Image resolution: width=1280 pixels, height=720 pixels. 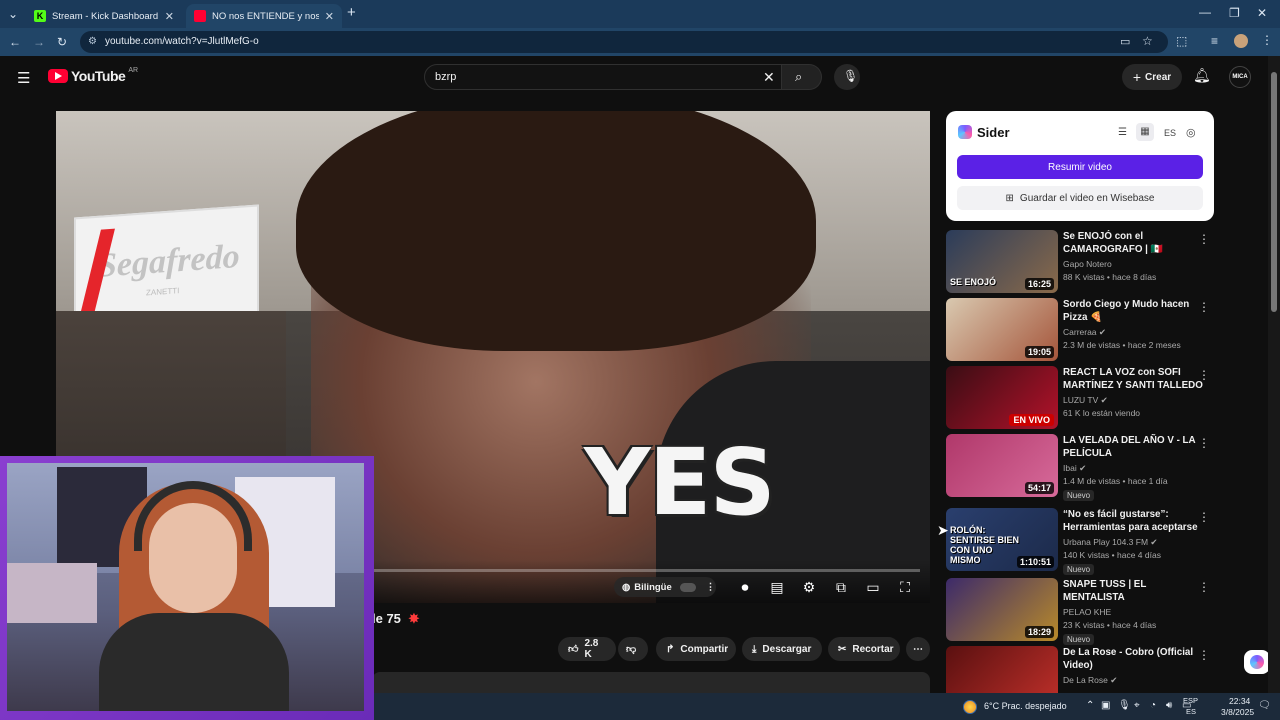 What do you see at coordinates (1241, 41) in the screenshot?
I see `profile-avatar` at bounding box center [1241, 41].